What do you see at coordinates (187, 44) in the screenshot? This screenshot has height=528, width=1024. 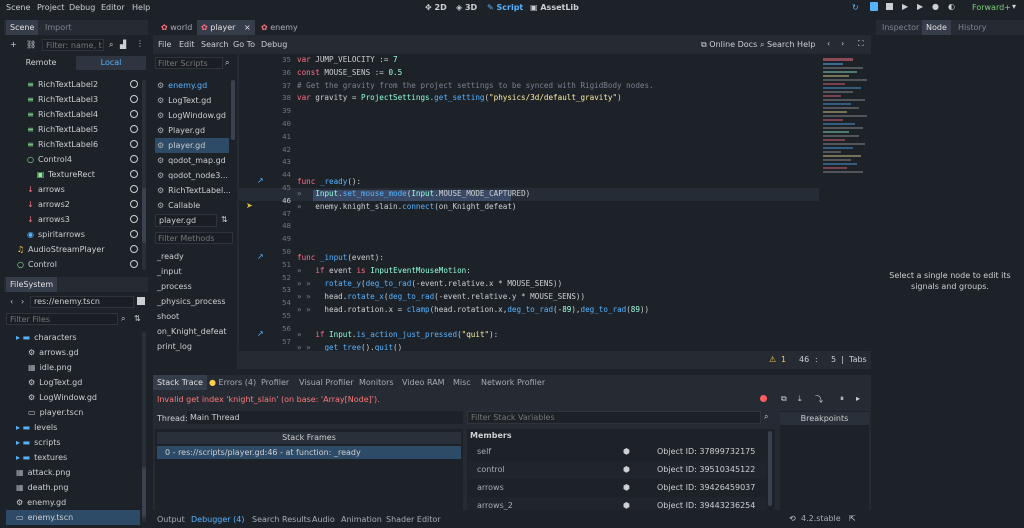 I see `menu-edit: Edit` at bounding box center [187, 44].